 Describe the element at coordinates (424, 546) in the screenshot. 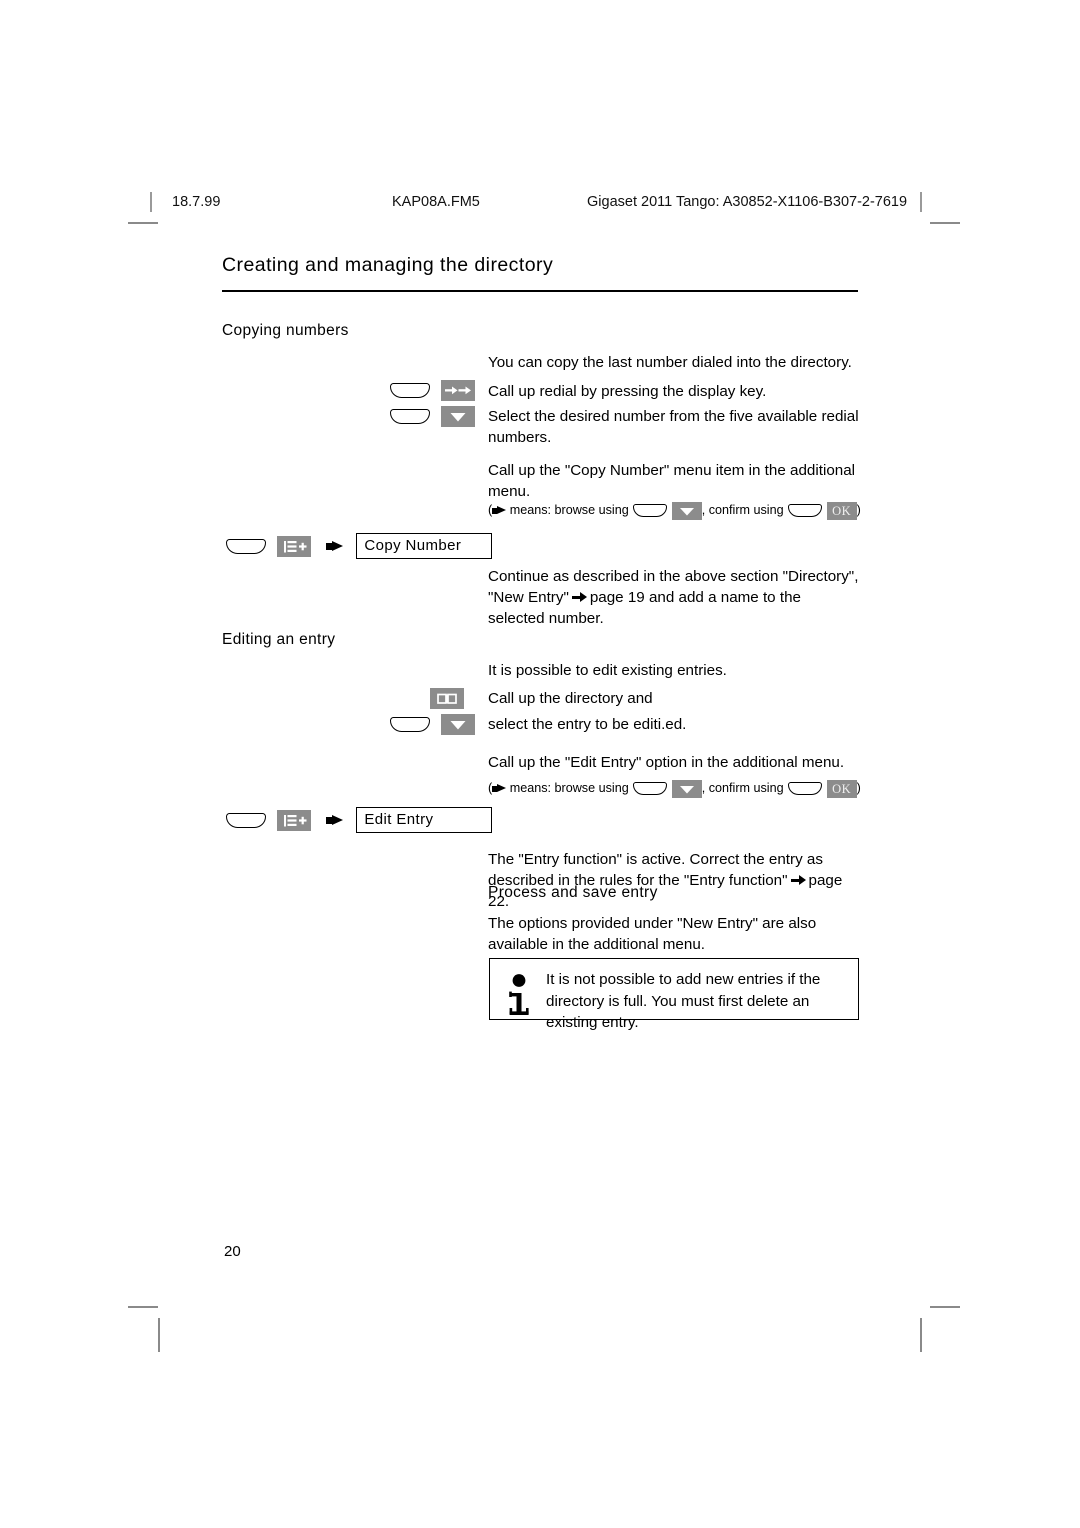

I see `menu-item-copy-number: Copy Number` at that location.